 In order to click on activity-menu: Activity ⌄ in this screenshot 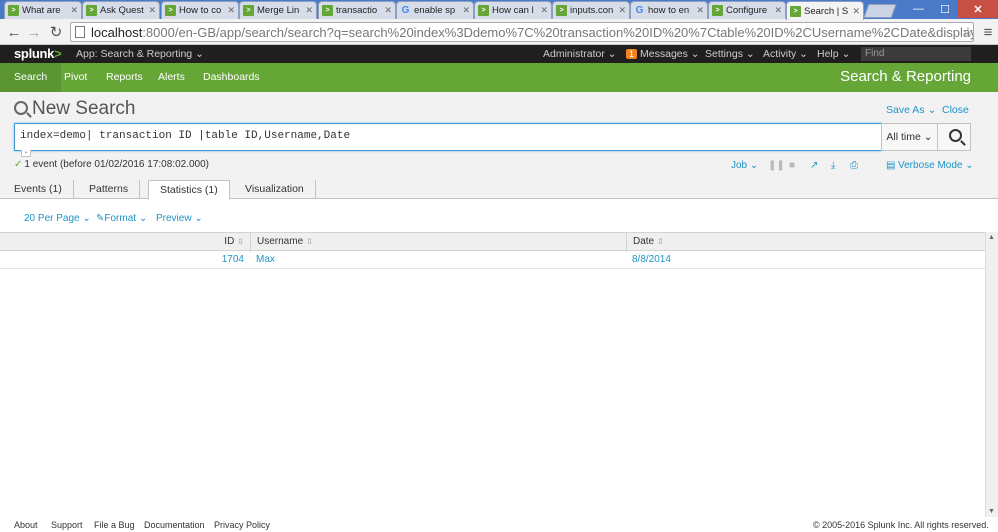, I will do `click(785, 54)`.